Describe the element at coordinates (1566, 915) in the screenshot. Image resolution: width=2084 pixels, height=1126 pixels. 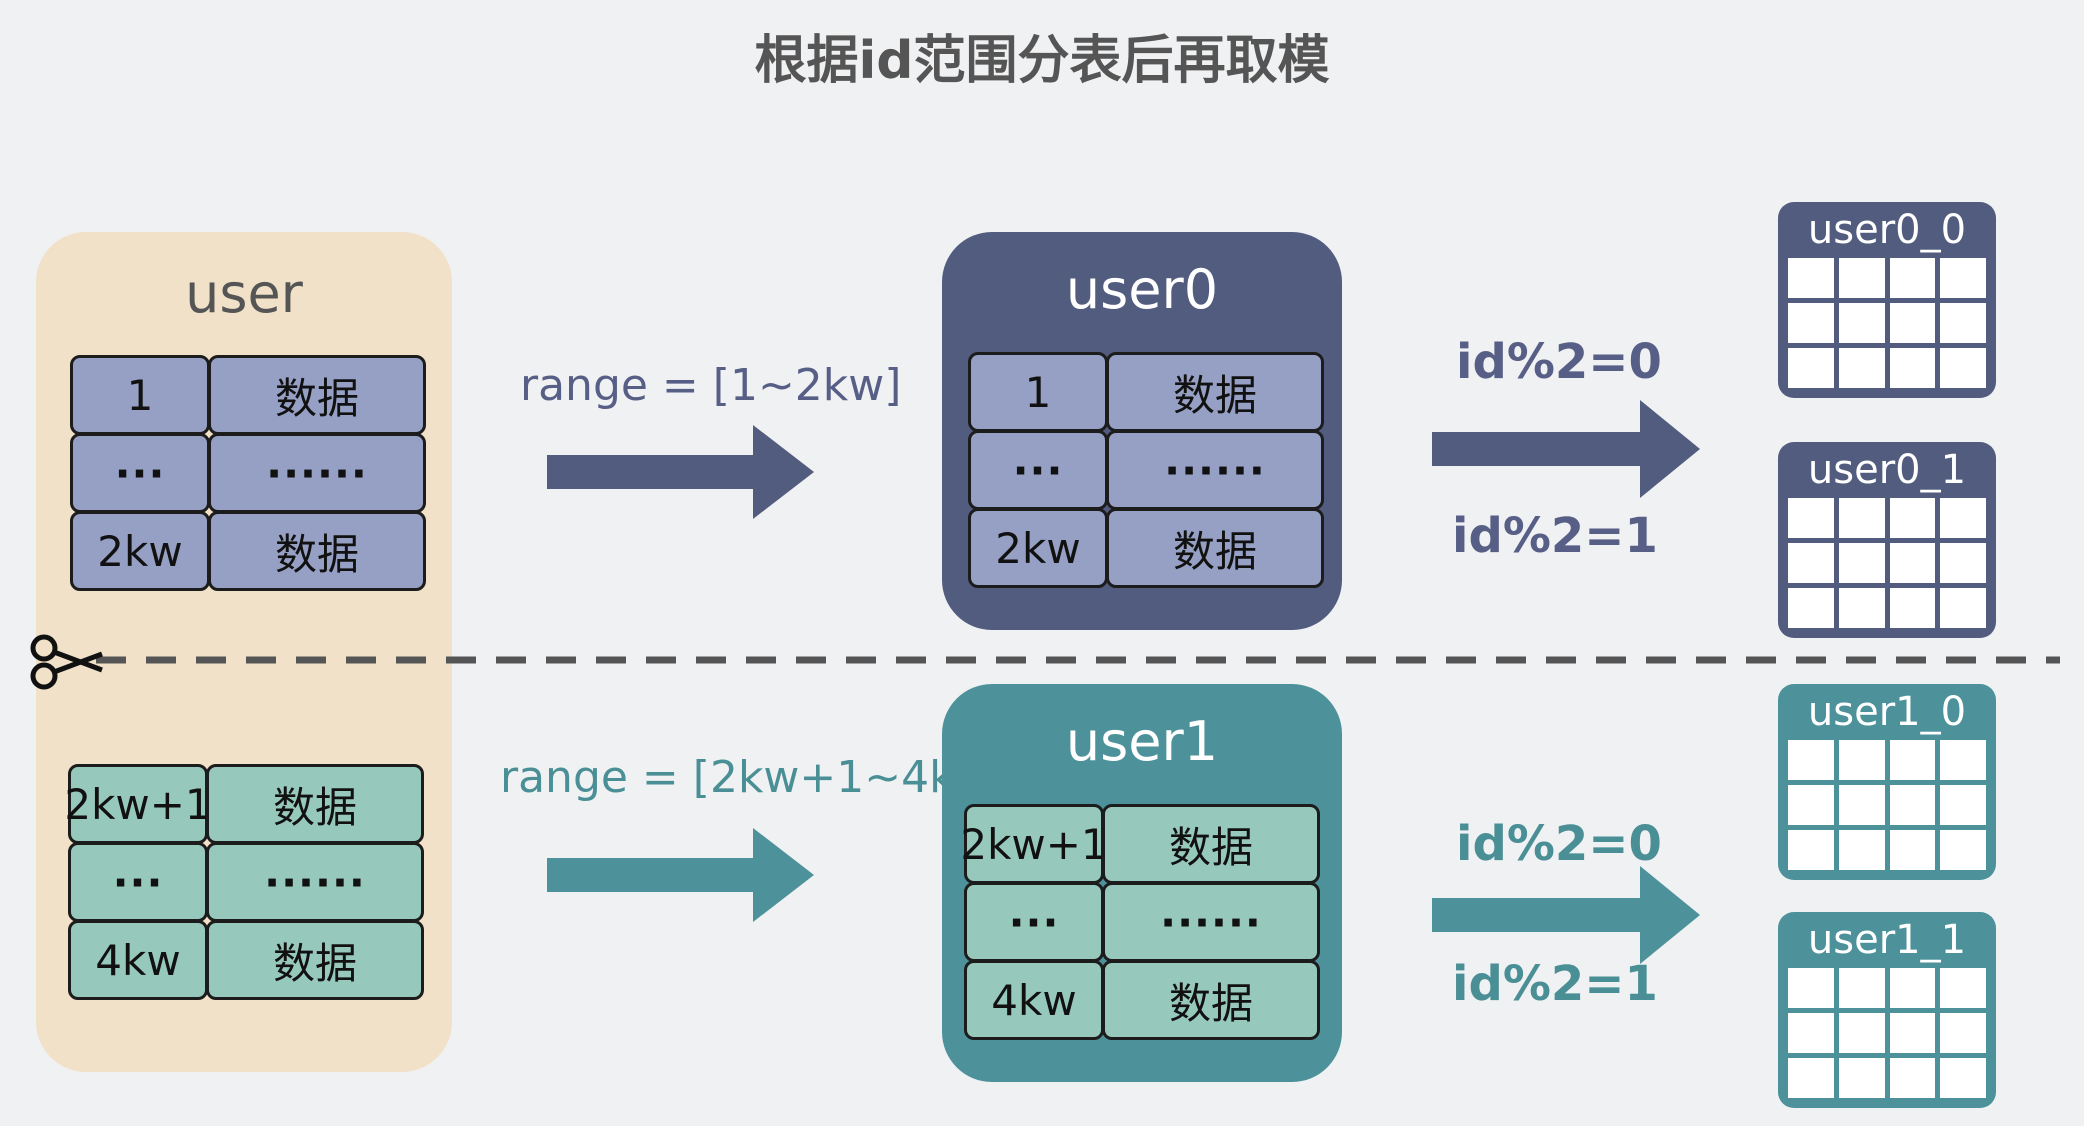
I see `arrow-mod-user1` at that location.